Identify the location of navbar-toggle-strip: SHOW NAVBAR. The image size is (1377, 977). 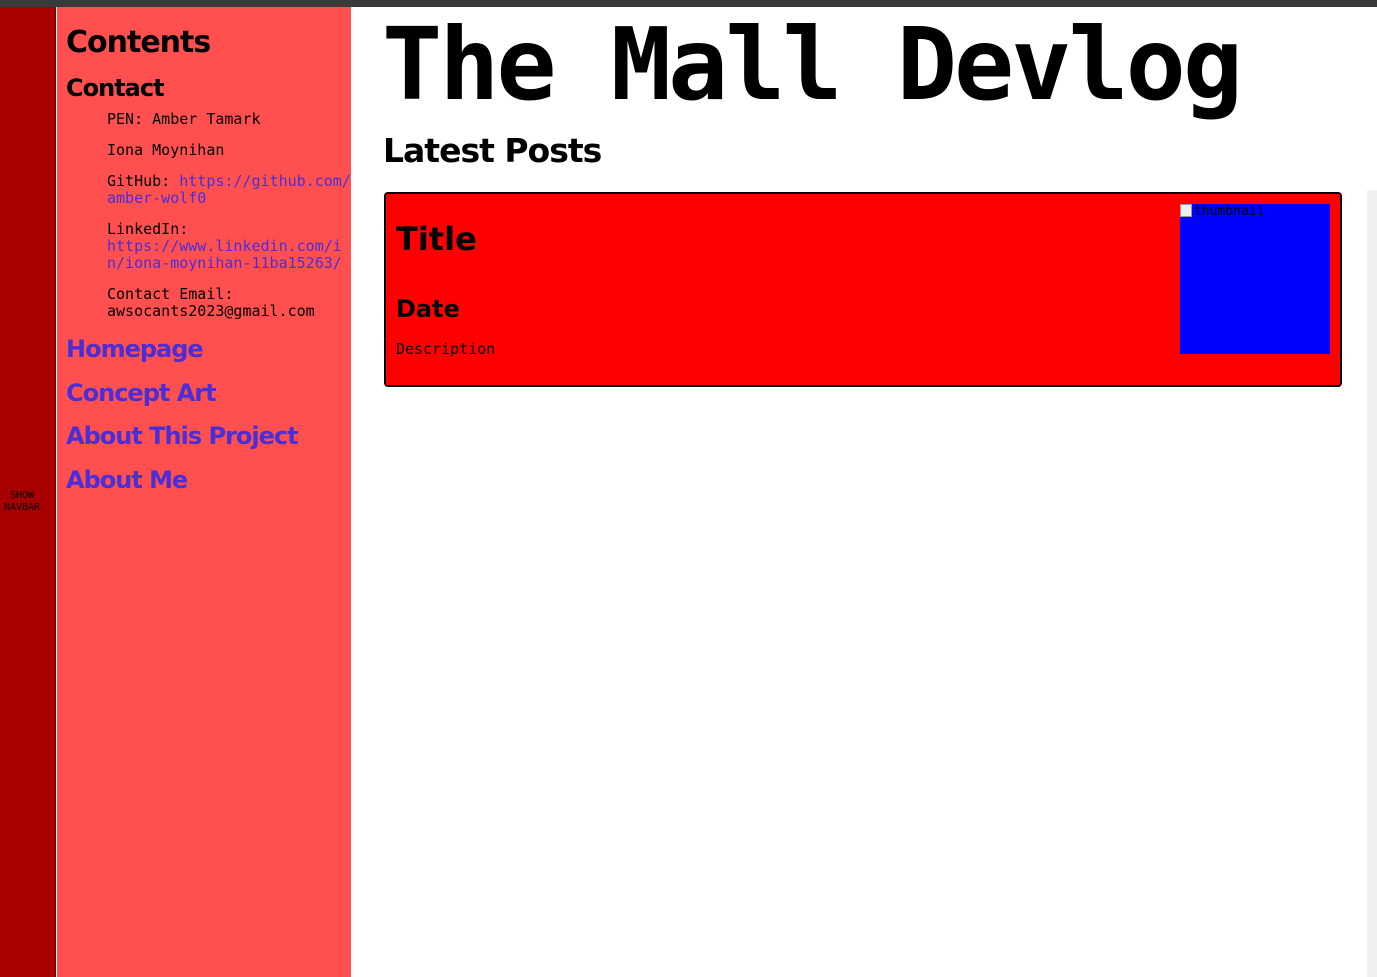
(28, 492).